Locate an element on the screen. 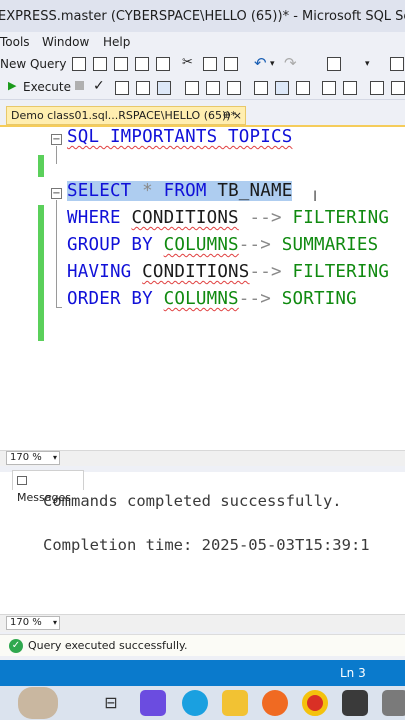  dax-query-icon is located at coordinates (163, 64).